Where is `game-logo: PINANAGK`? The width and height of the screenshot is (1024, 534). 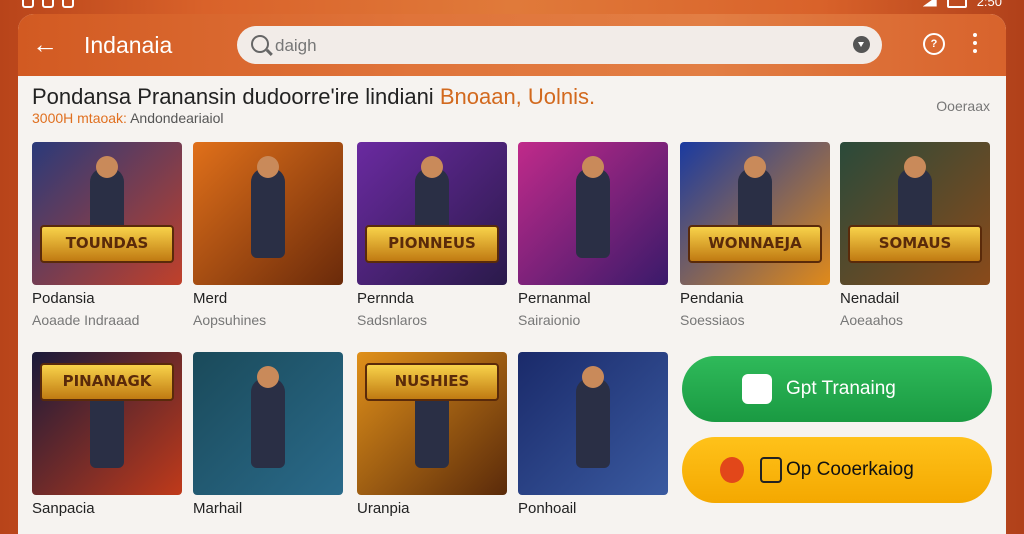 game-logo: PINANAGK is located at coordinates (107, 382).